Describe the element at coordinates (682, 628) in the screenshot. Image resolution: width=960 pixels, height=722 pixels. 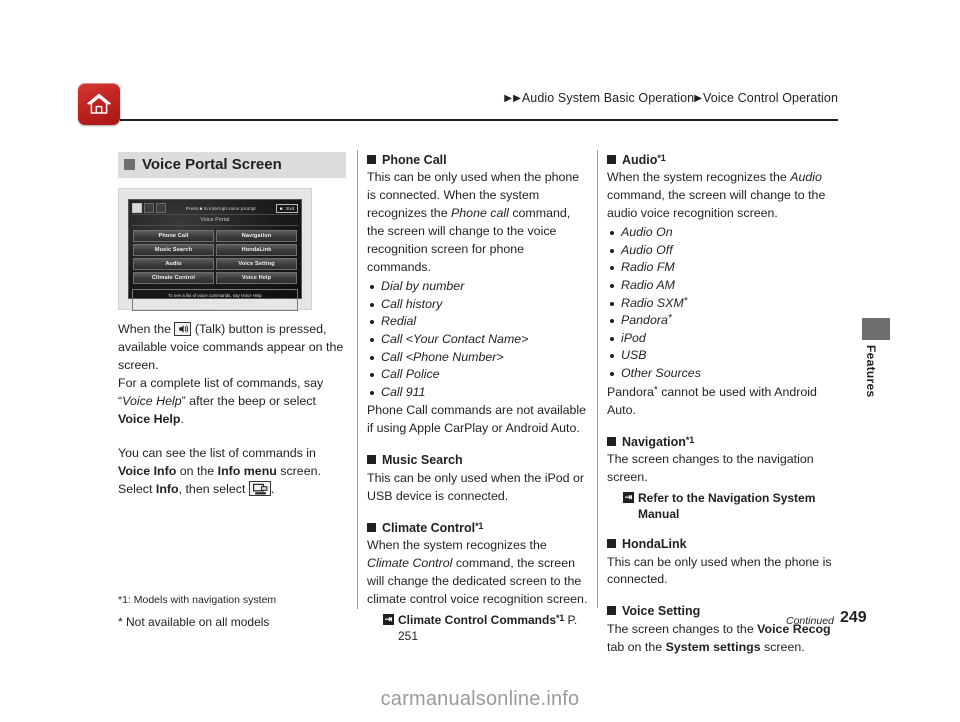
I see `voice-setting-body-a: The screen changes to the` at that location.